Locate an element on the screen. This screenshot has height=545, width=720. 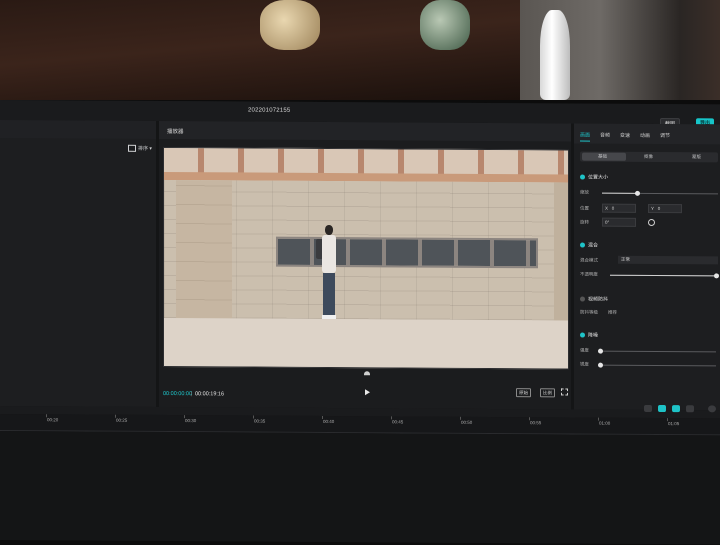
current-timecode: 00:00:00:00 is located at coordinates (178, 394).